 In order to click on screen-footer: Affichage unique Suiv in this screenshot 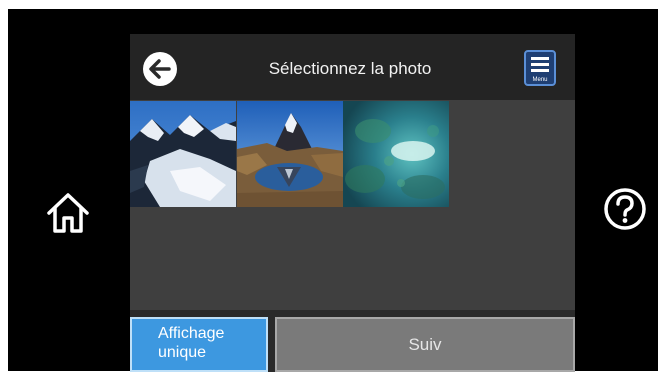, I will do `click(352, 341)`.